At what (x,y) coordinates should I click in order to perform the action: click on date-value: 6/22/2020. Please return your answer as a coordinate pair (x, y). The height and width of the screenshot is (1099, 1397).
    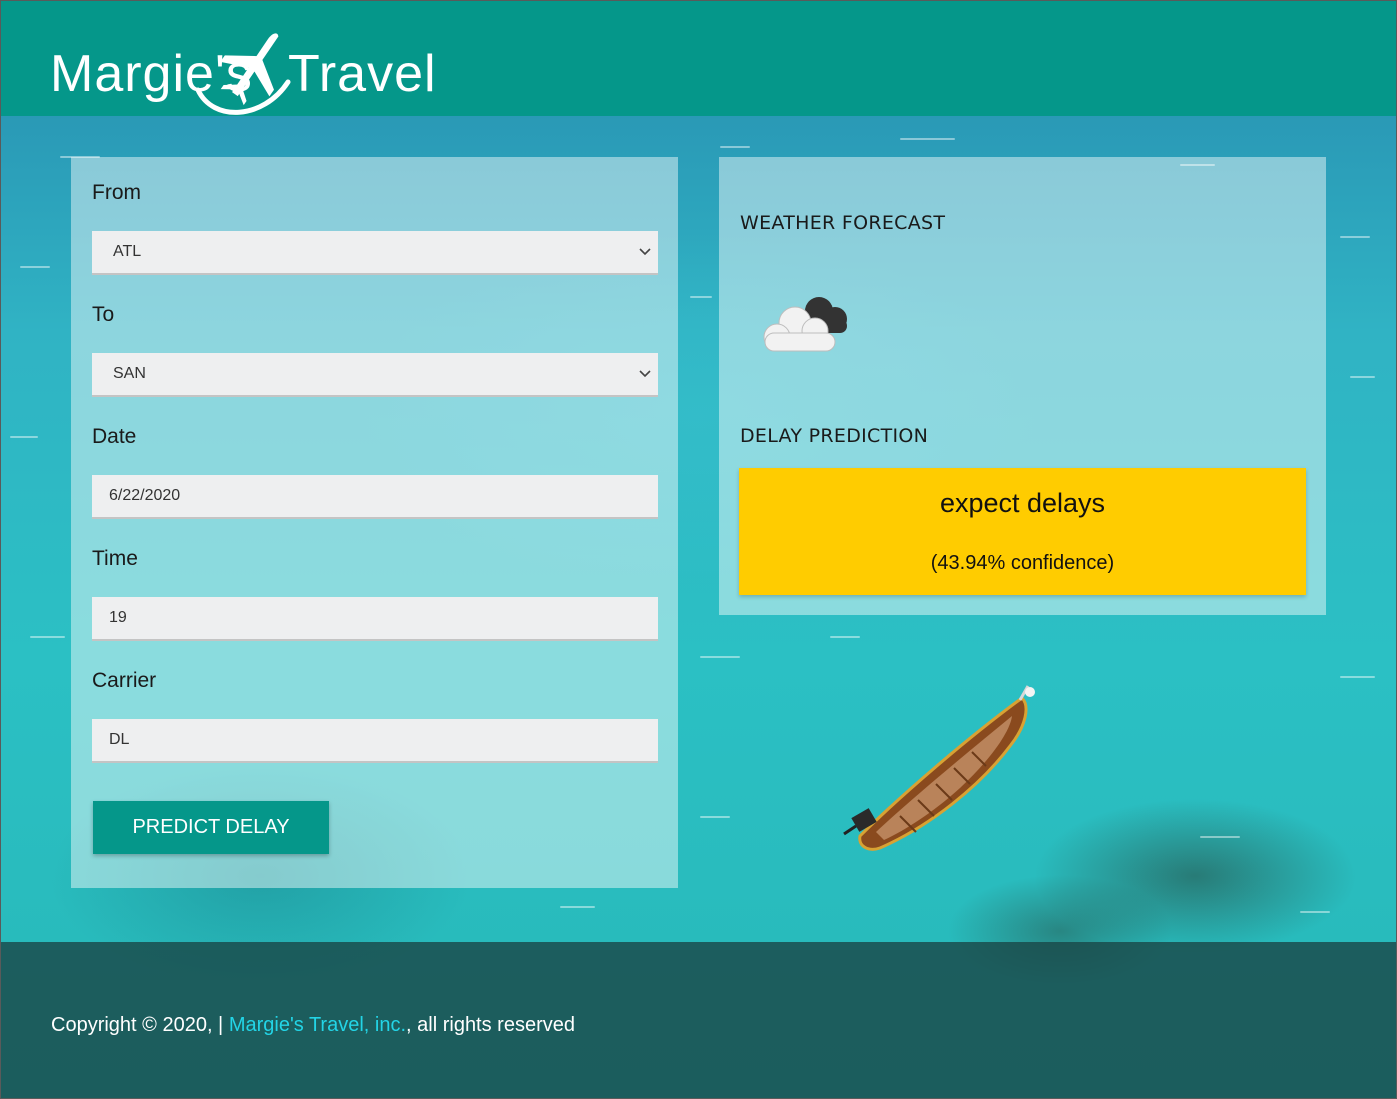
    Looking at the image, I should click on (145, 495).